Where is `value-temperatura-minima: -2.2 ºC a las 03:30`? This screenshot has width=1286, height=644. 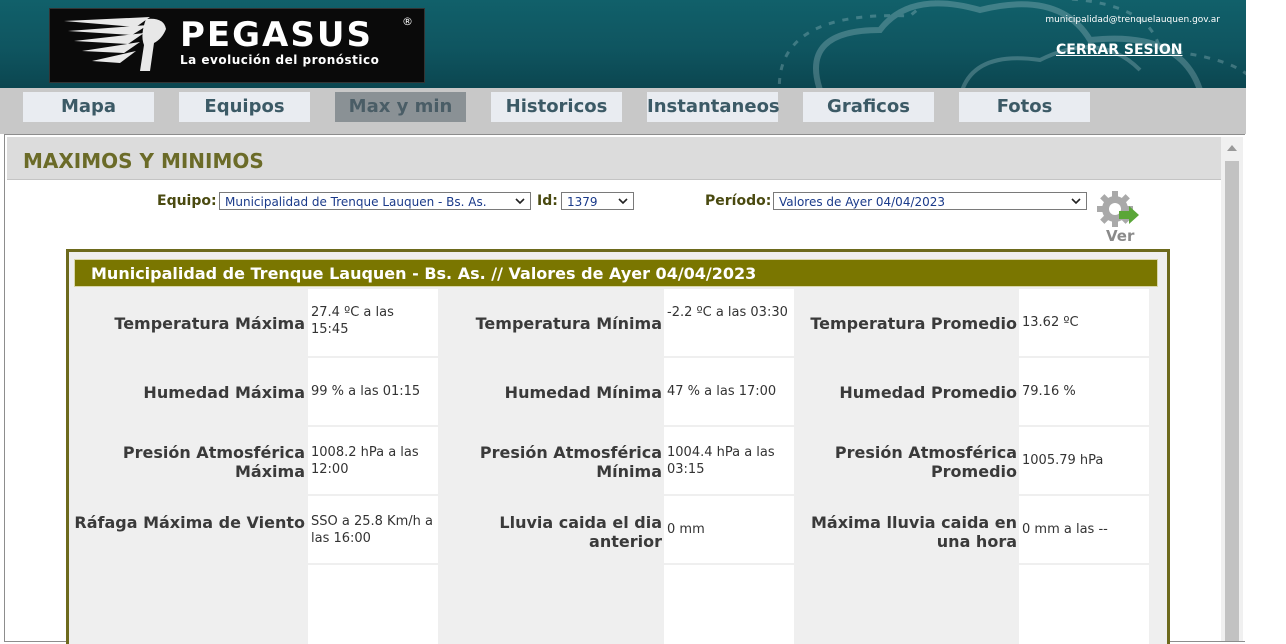 value-temperatura-minima: -2.2 ºC a las 03:30 is located at coordinates (729, 322).